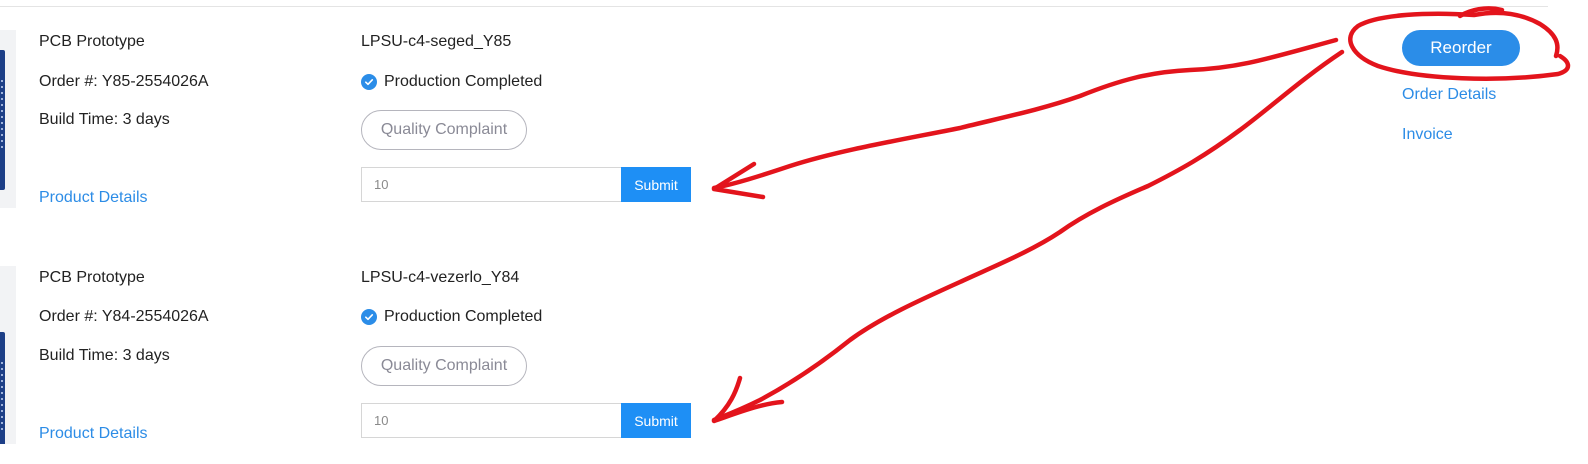  What do you see at coordinates (436, 41) in the screenshot?
I see `file-name: LPSU-c4-seged_Y85` at bounding box center [436, 41].